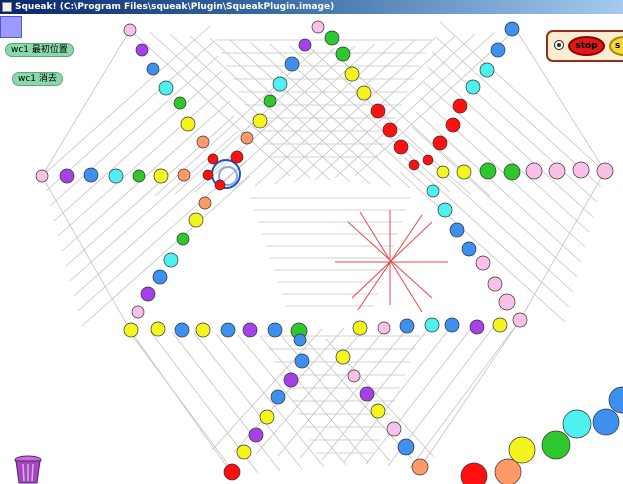  I want to click on initial-position-button: wc1 最初位置, so click(39, 50).